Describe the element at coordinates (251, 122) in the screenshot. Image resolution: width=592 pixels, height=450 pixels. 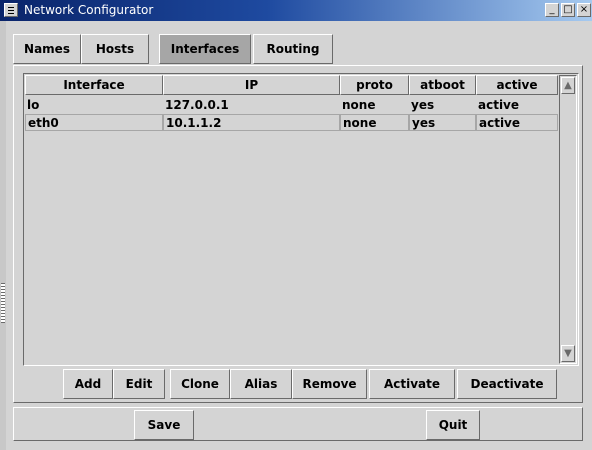
I see `cell-ip: 10.1.1.2` at that location.